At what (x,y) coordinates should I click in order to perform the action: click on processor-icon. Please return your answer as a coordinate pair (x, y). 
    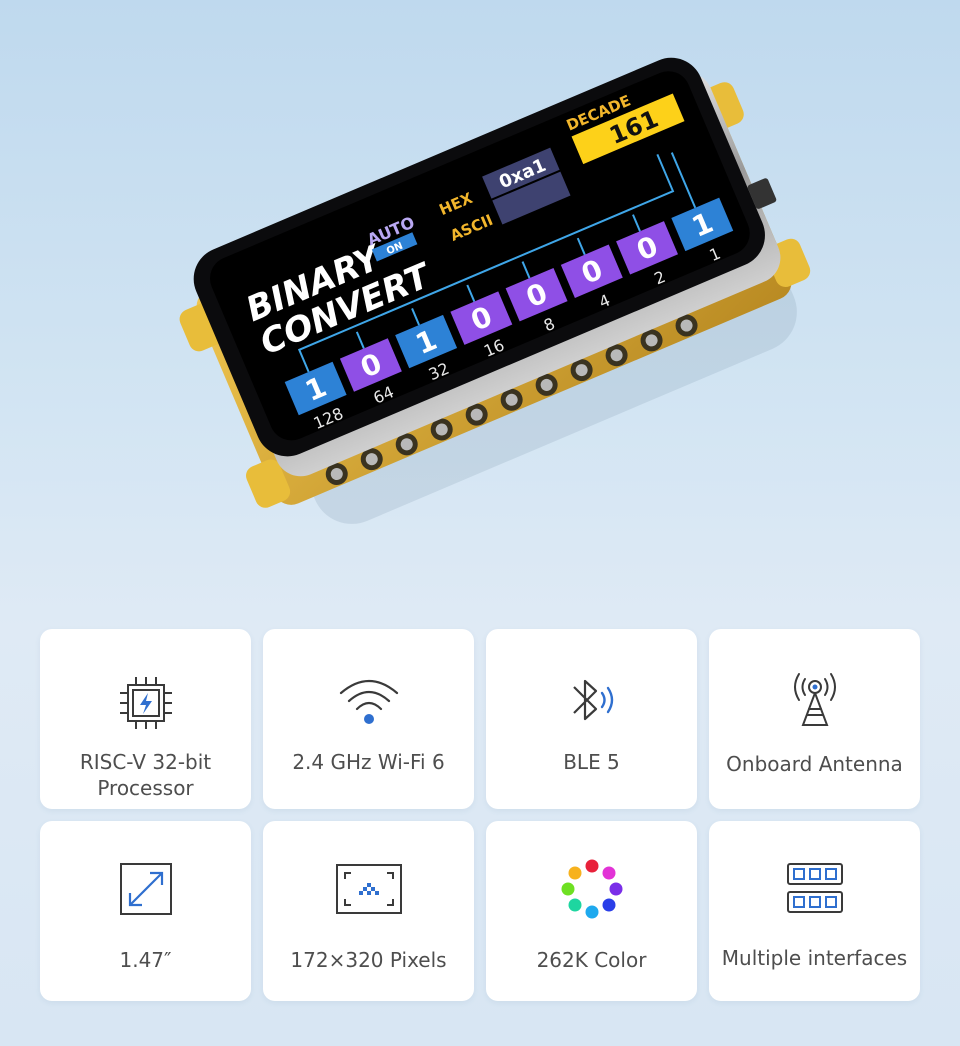
    Looking at the image, I should click on (145, 703).